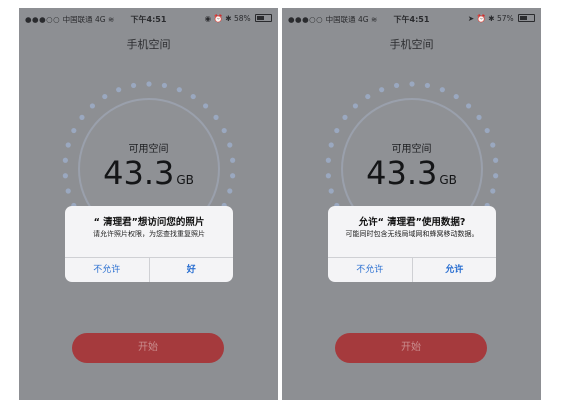  Describe the element at coordinates (192, 270) in the screenshot. I see `ok-button: 好` at that location.